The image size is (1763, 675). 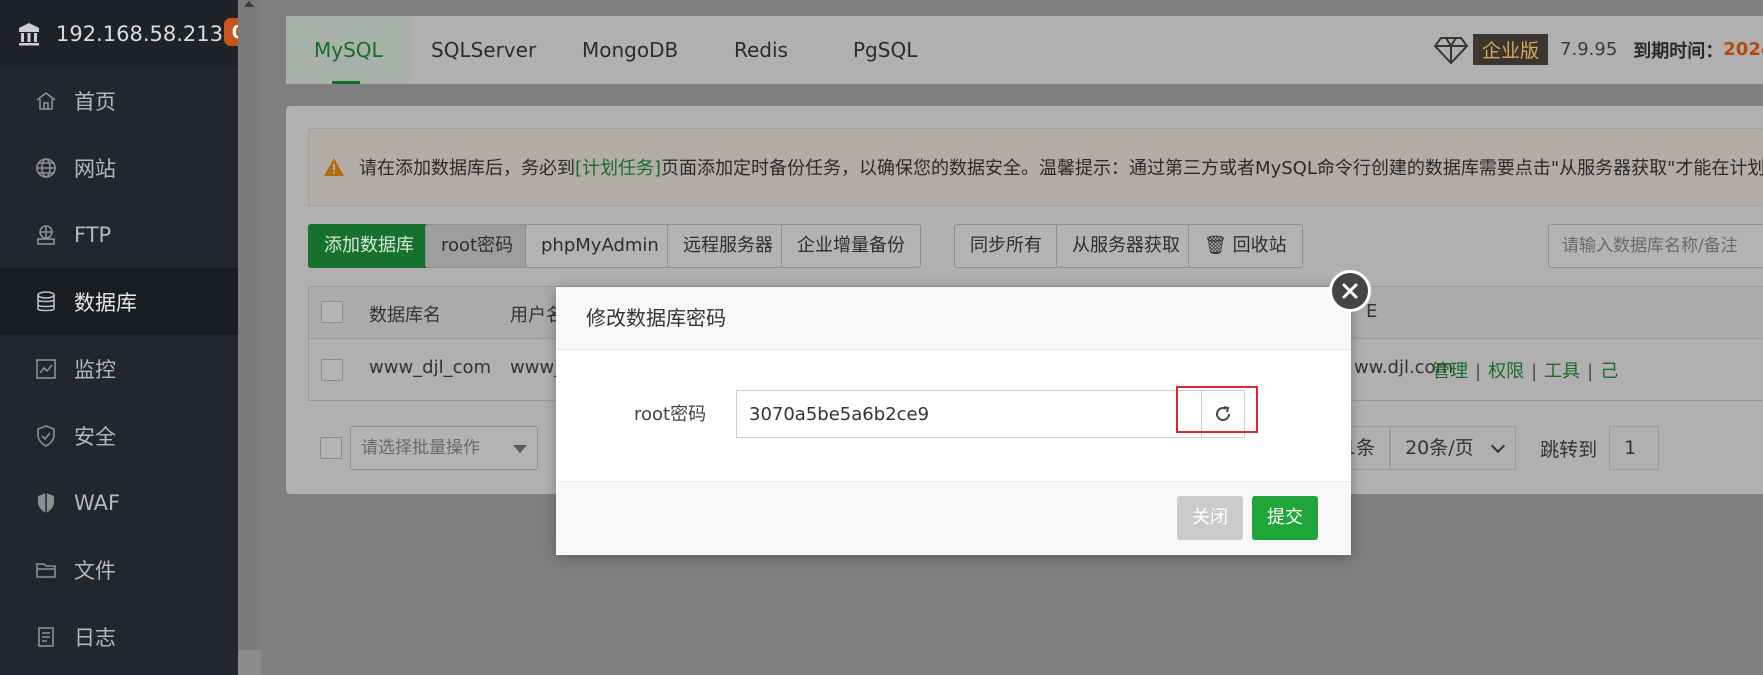 I want to click on sidebar-item-files: 文件, so click(x=119, y=569).